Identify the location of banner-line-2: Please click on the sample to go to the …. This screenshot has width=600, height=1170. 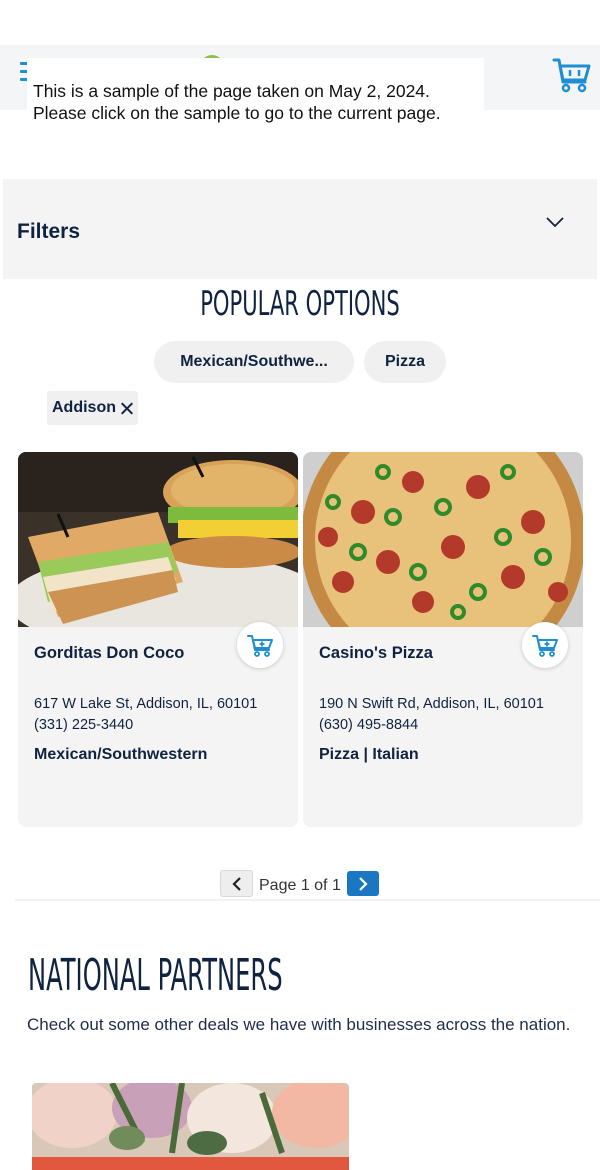
(237, 113).